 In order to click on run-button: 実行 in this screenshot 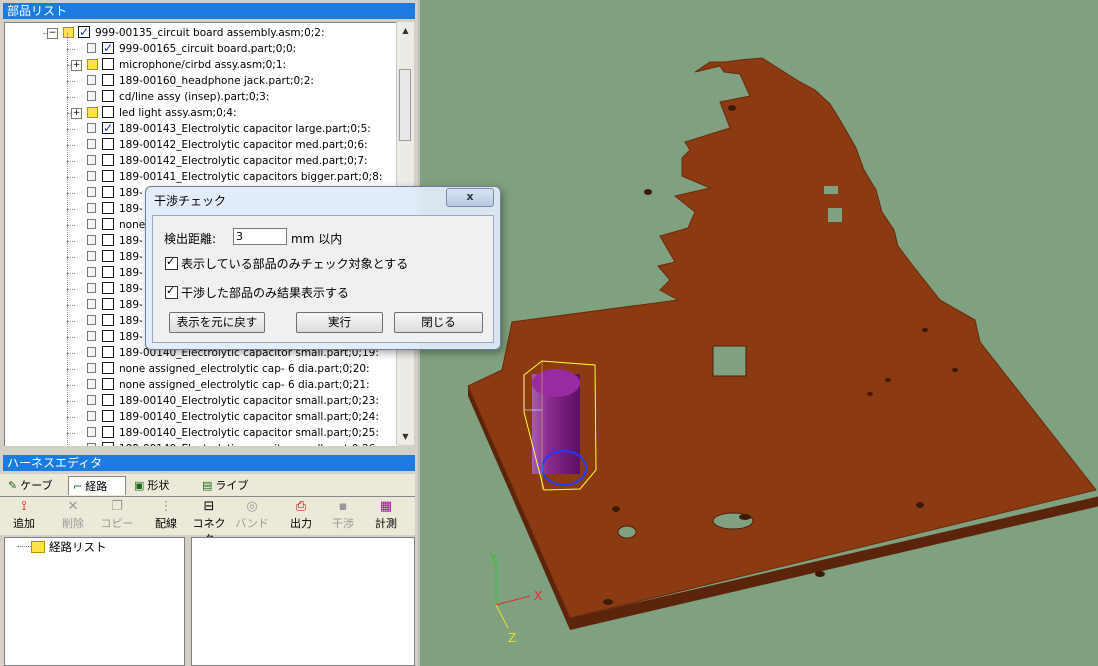, I will do `click(339, 322)`.